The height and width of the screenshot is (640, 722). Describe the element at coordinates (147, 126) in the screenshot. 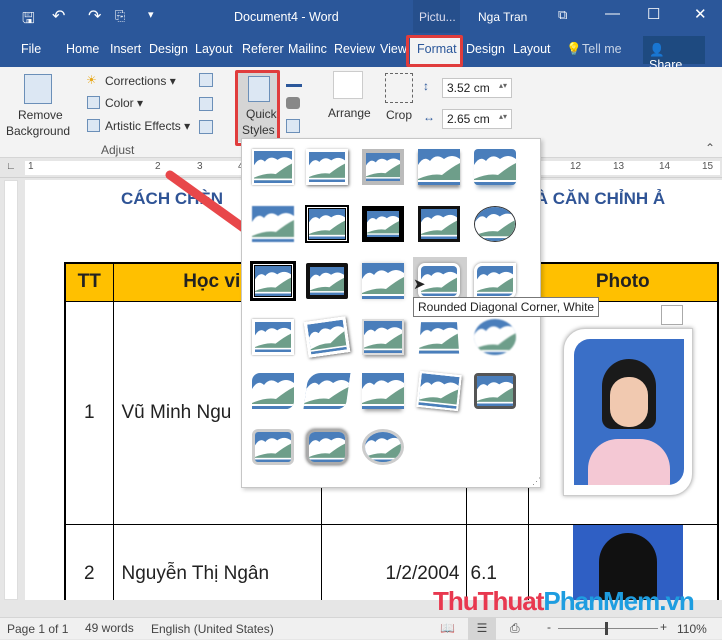

I see `artistic-effects-button: Artistic Effects ▾` at that location.